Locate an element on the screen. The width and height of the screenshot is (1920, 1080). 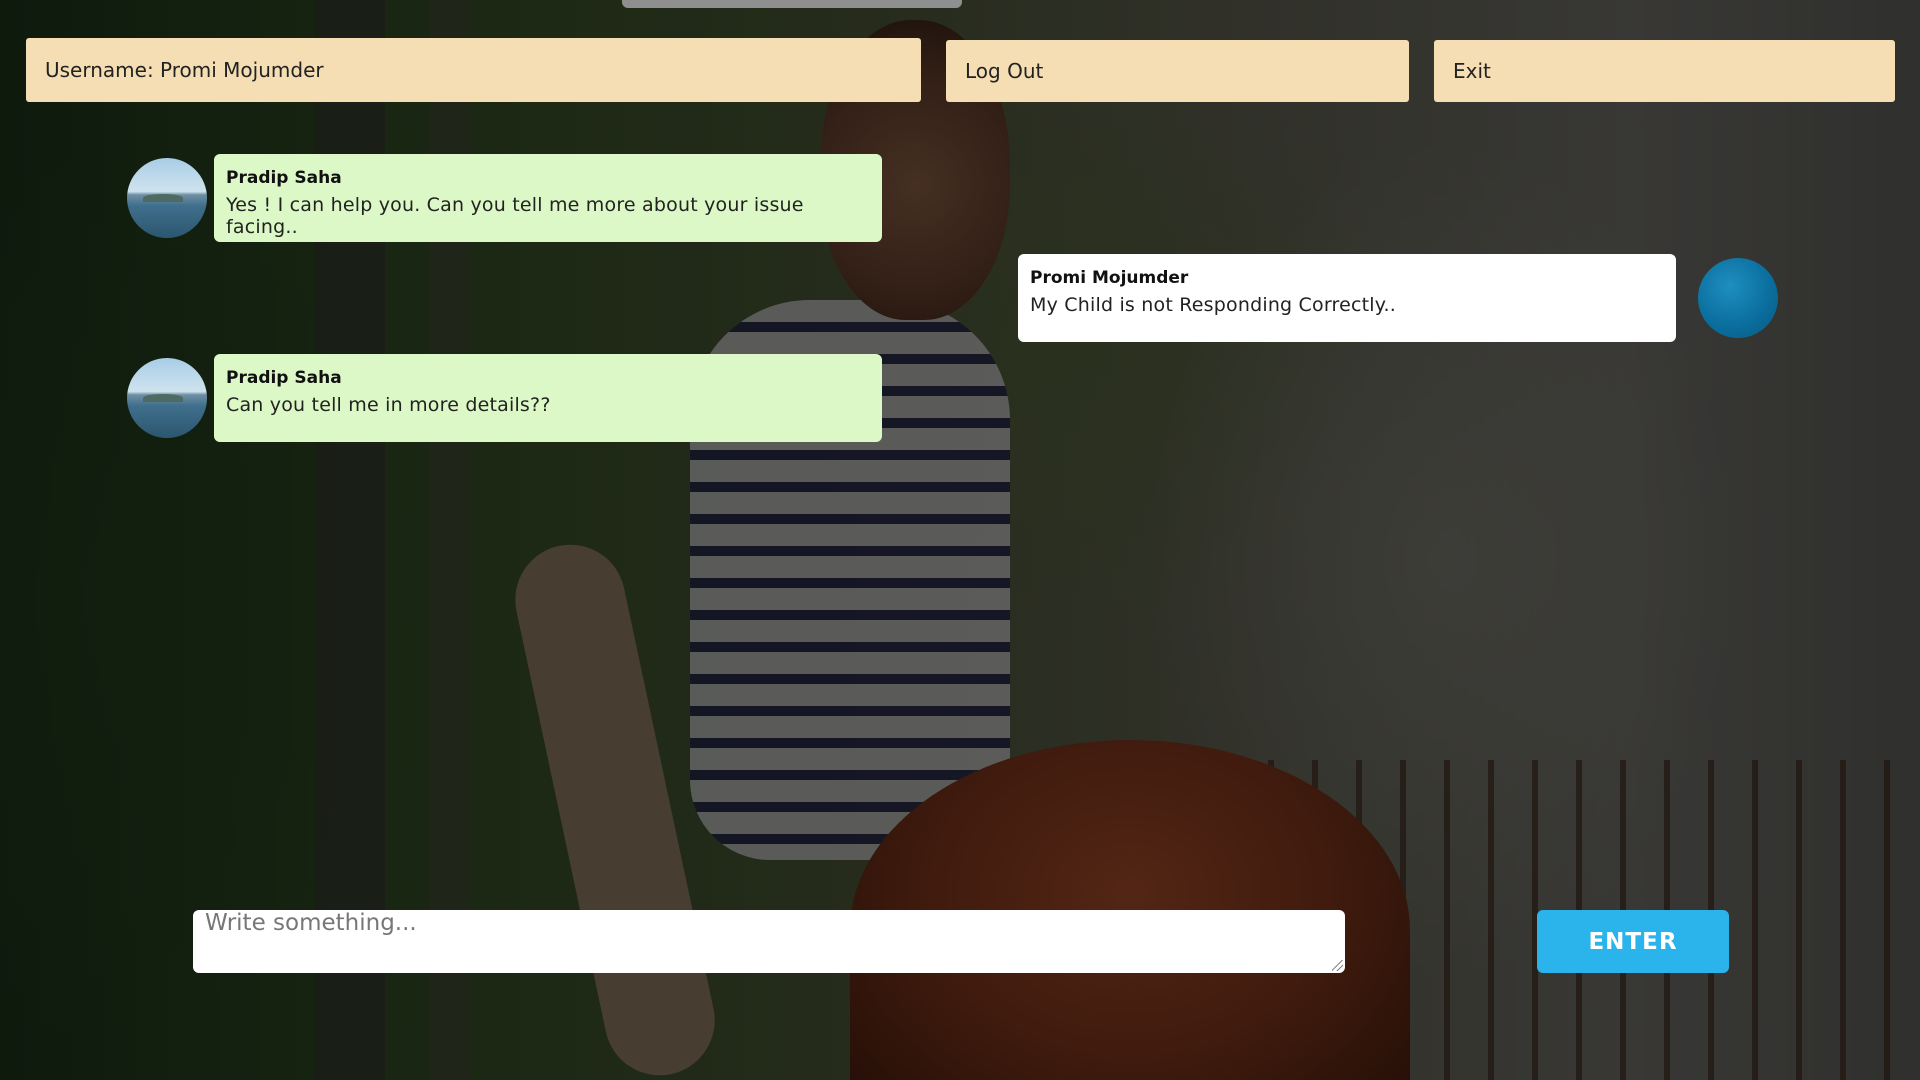
top-scroll-indicator is located at coordinates (792, 4).